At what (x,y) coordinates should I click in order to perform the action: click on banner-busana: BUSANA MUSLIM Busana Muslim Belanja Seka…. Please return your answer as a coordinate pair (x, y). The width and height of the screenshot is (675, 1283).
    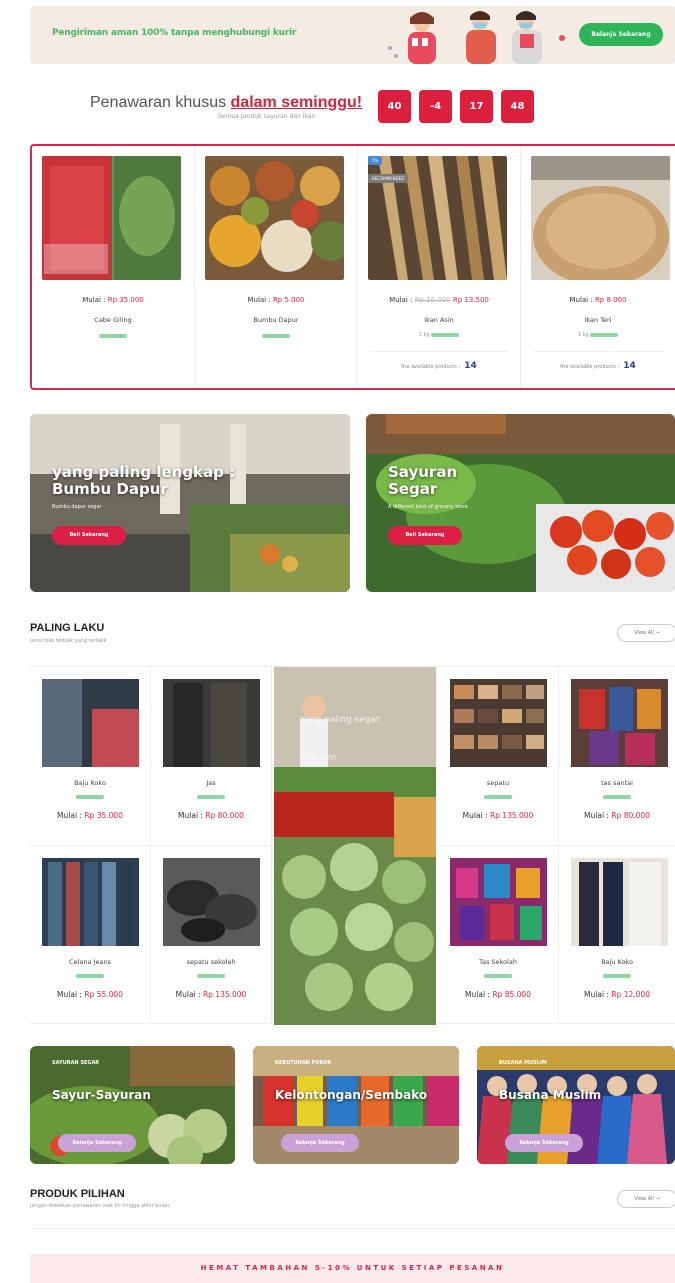
    Looking at the image, I should click on (576, 1105).